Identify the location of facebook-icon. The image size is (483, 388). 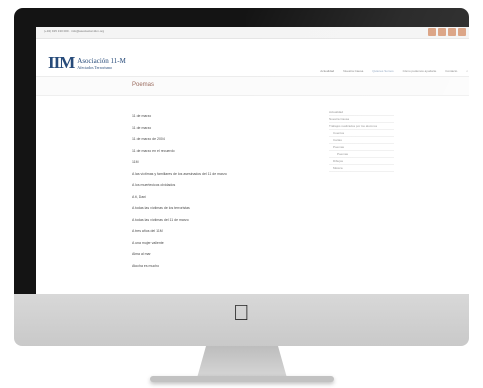
(432, 32).